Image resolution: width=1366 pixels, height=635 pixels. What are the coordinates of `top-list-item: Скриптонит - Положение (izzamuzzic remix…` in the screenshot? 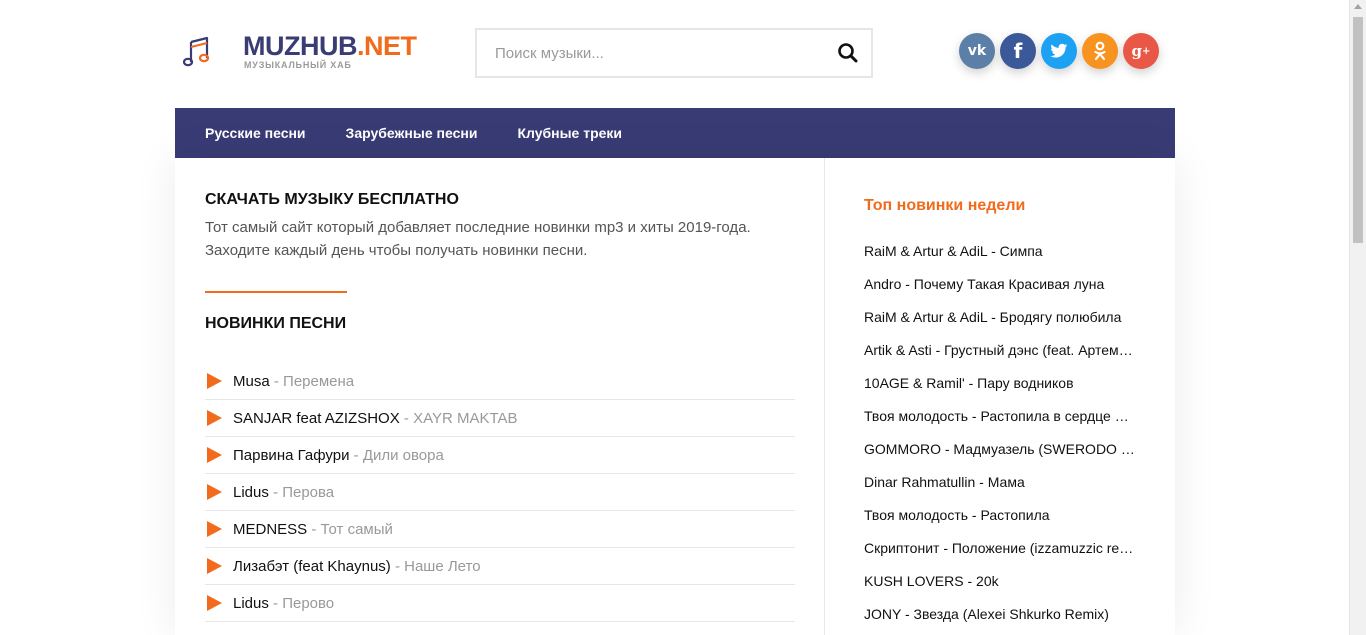 It's located at (1000, 548).